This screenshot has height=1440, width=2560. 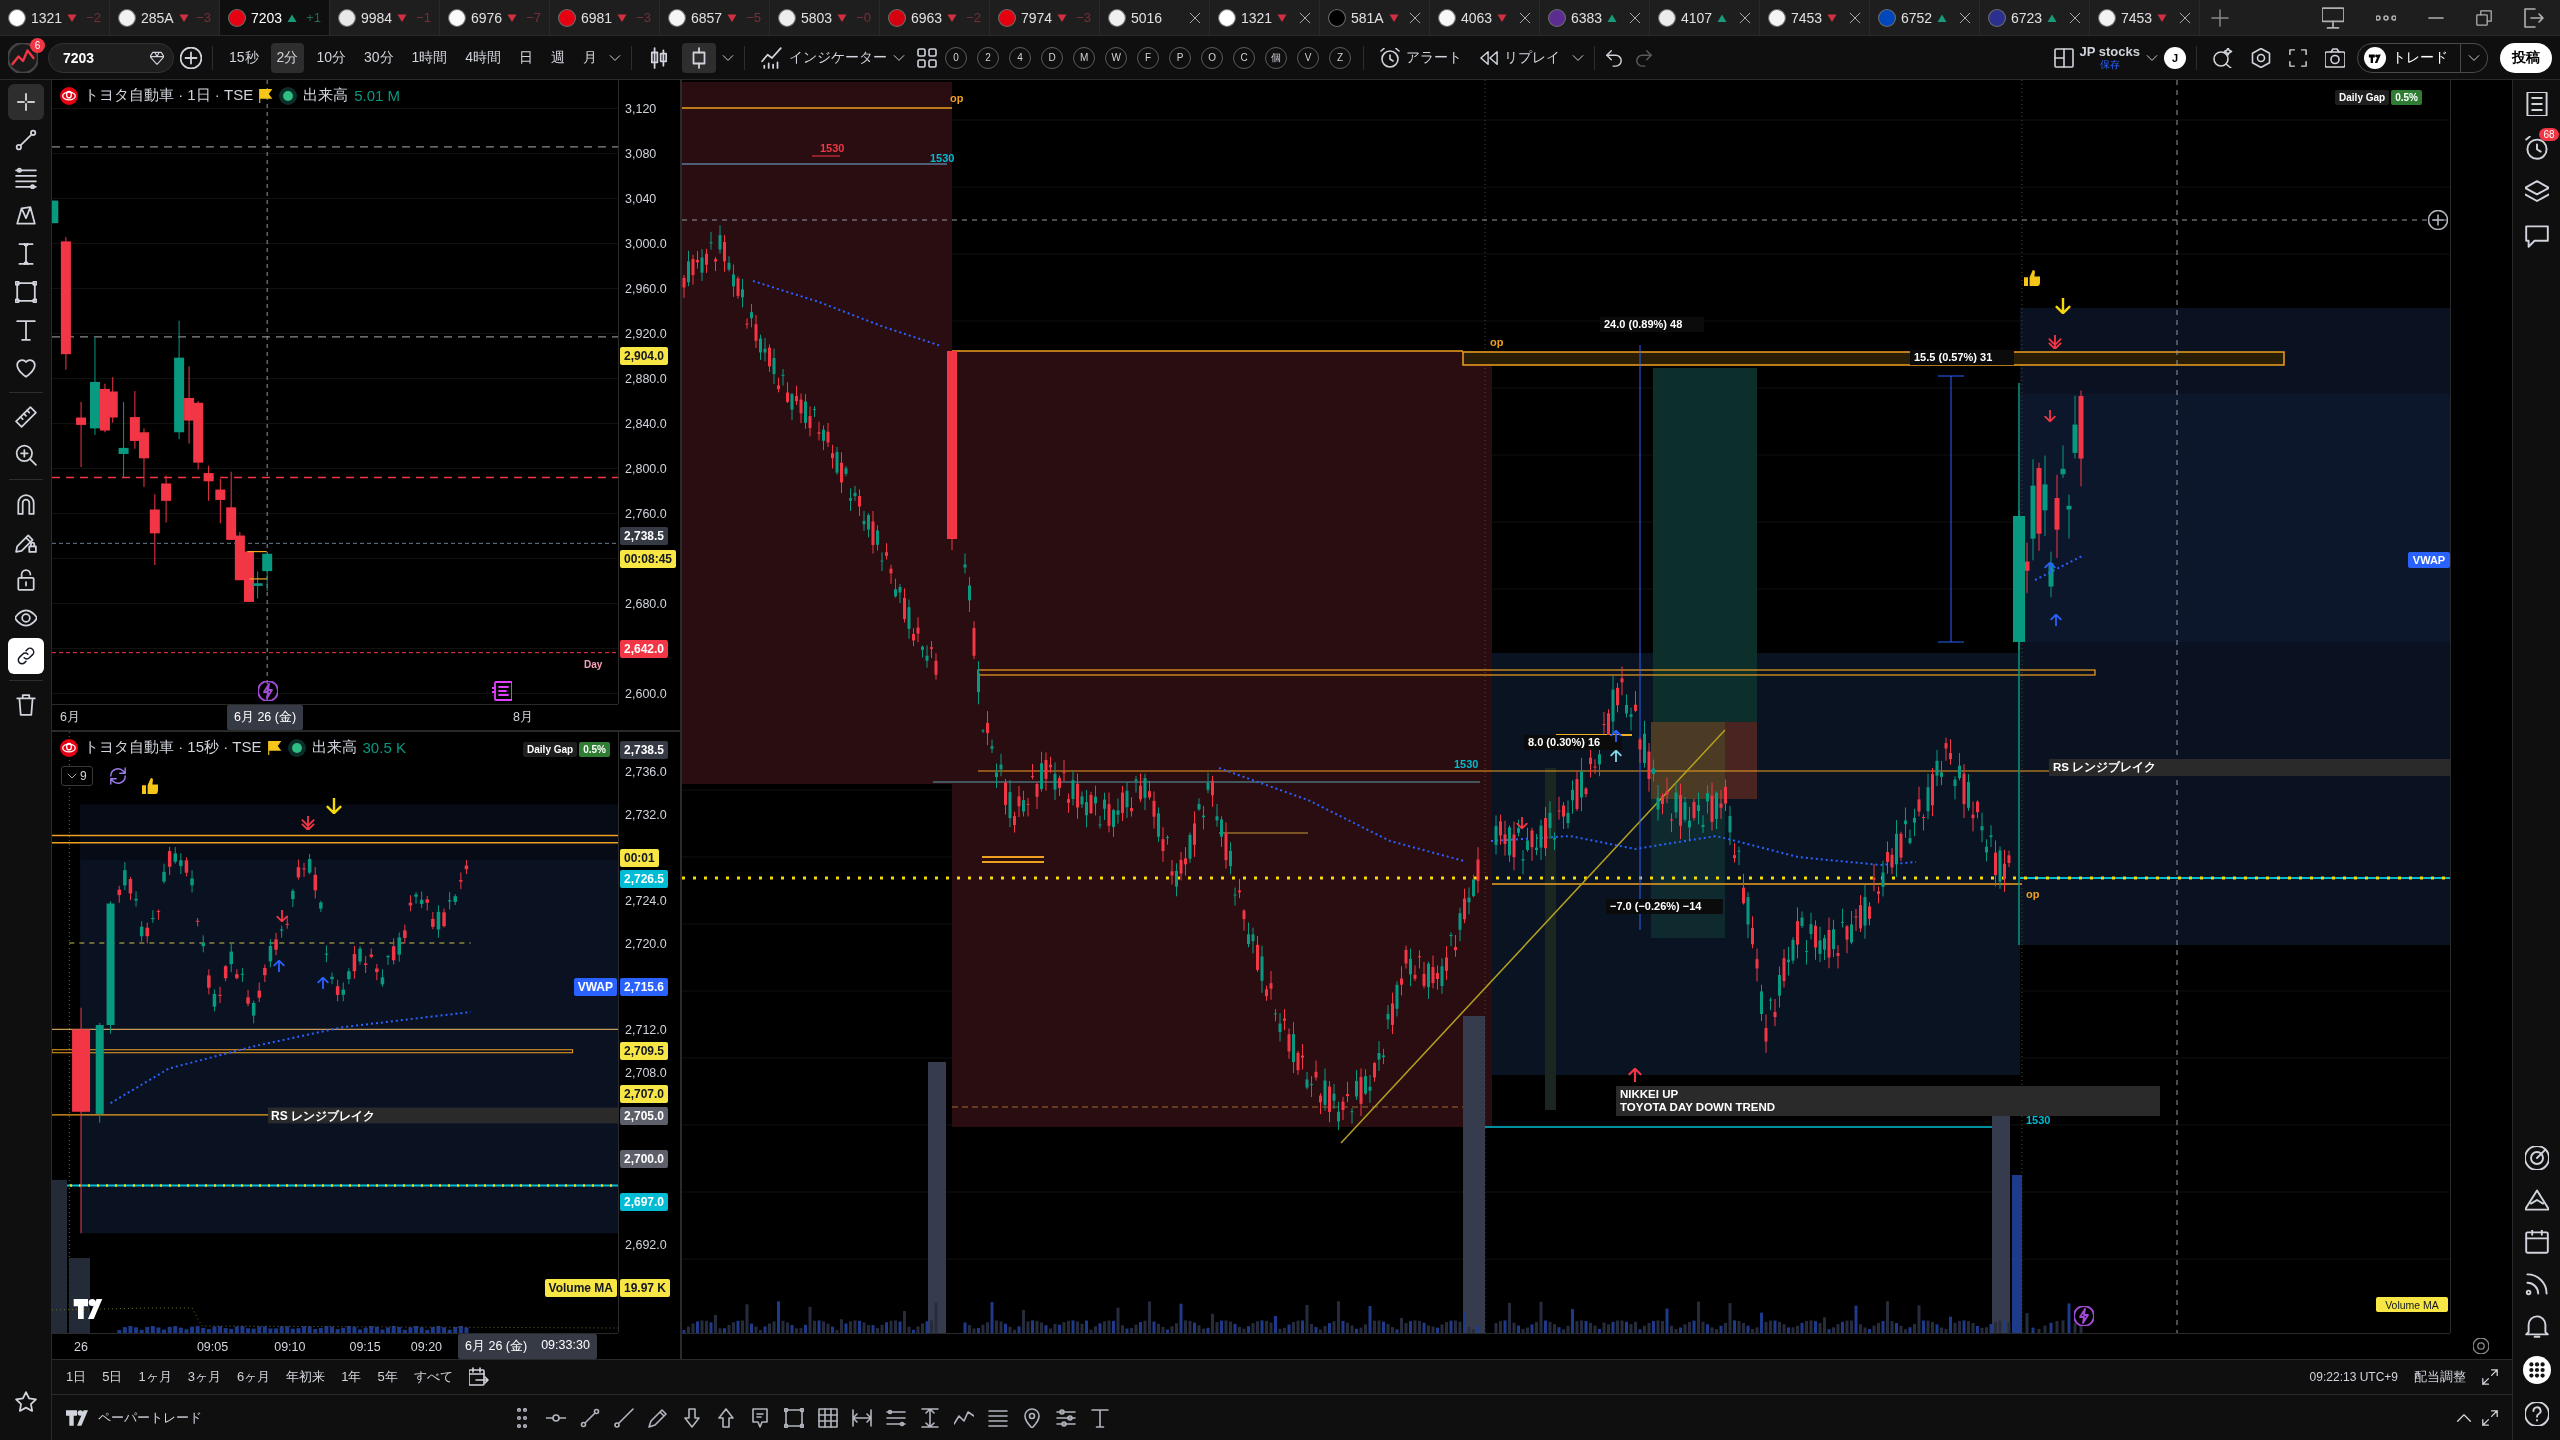 I want to click on interval-button: 4時間, so click(x=483, y=57).